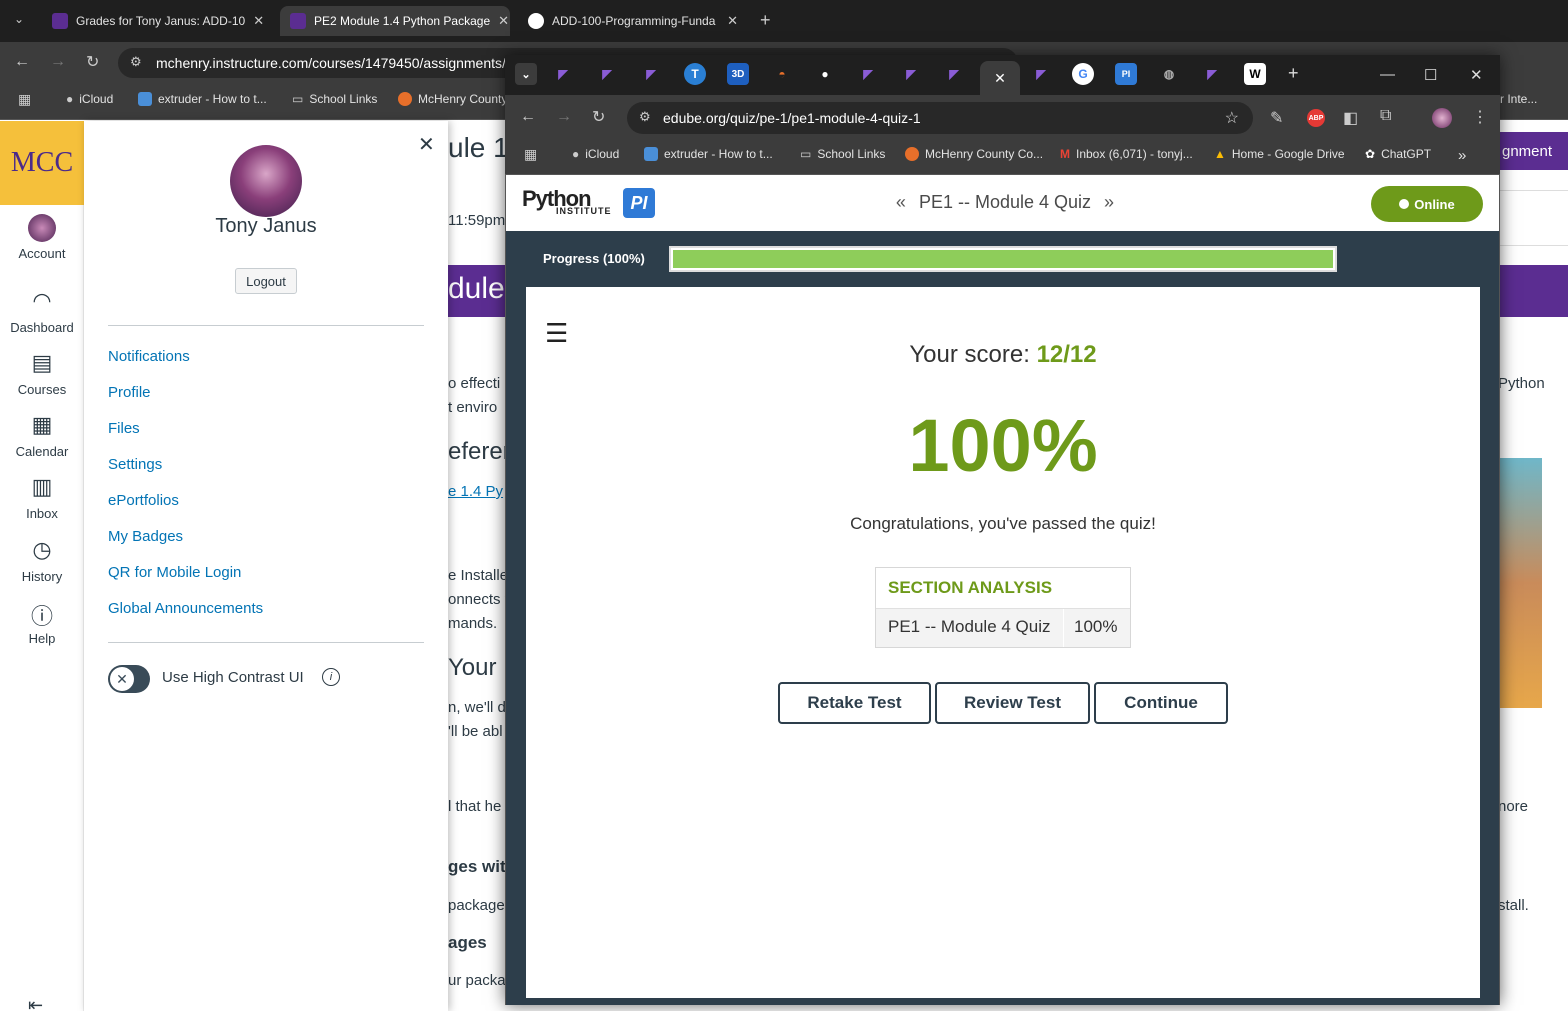 The height and width of the screenshot is (1011, 1568). Describe the element at coordinates (452, 99) in the screenshot. I see `bookmark-mchenry: McHenry County` at that location.